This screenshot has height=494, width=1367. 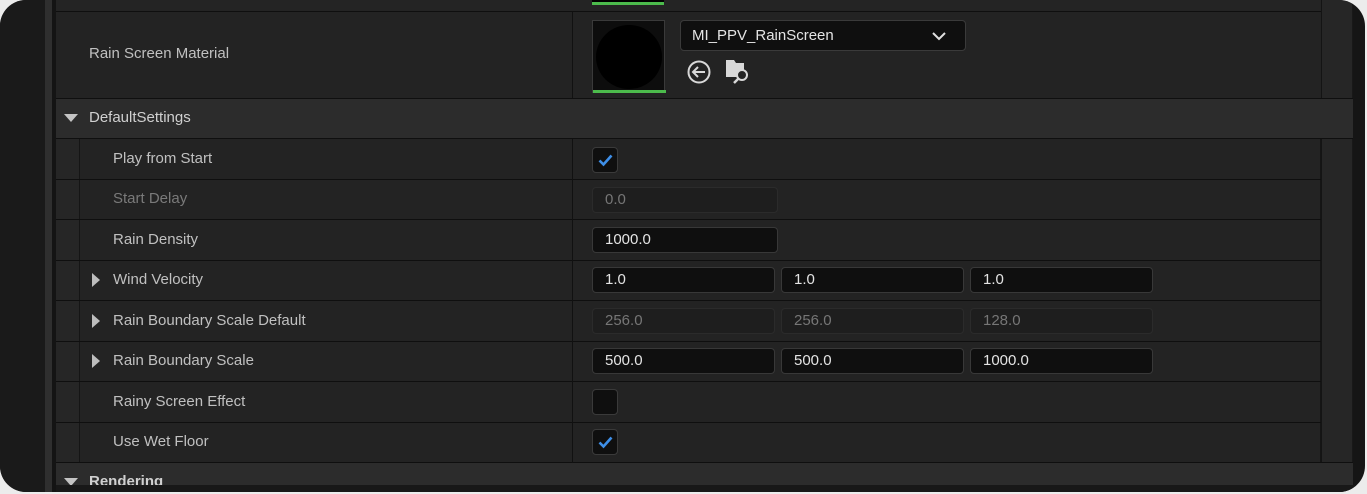 What do you see at coordinates (1061, 280) in the screenshot?
I see `wind-velocity-z-field: 1.0` at bounding box center [1061, 280].